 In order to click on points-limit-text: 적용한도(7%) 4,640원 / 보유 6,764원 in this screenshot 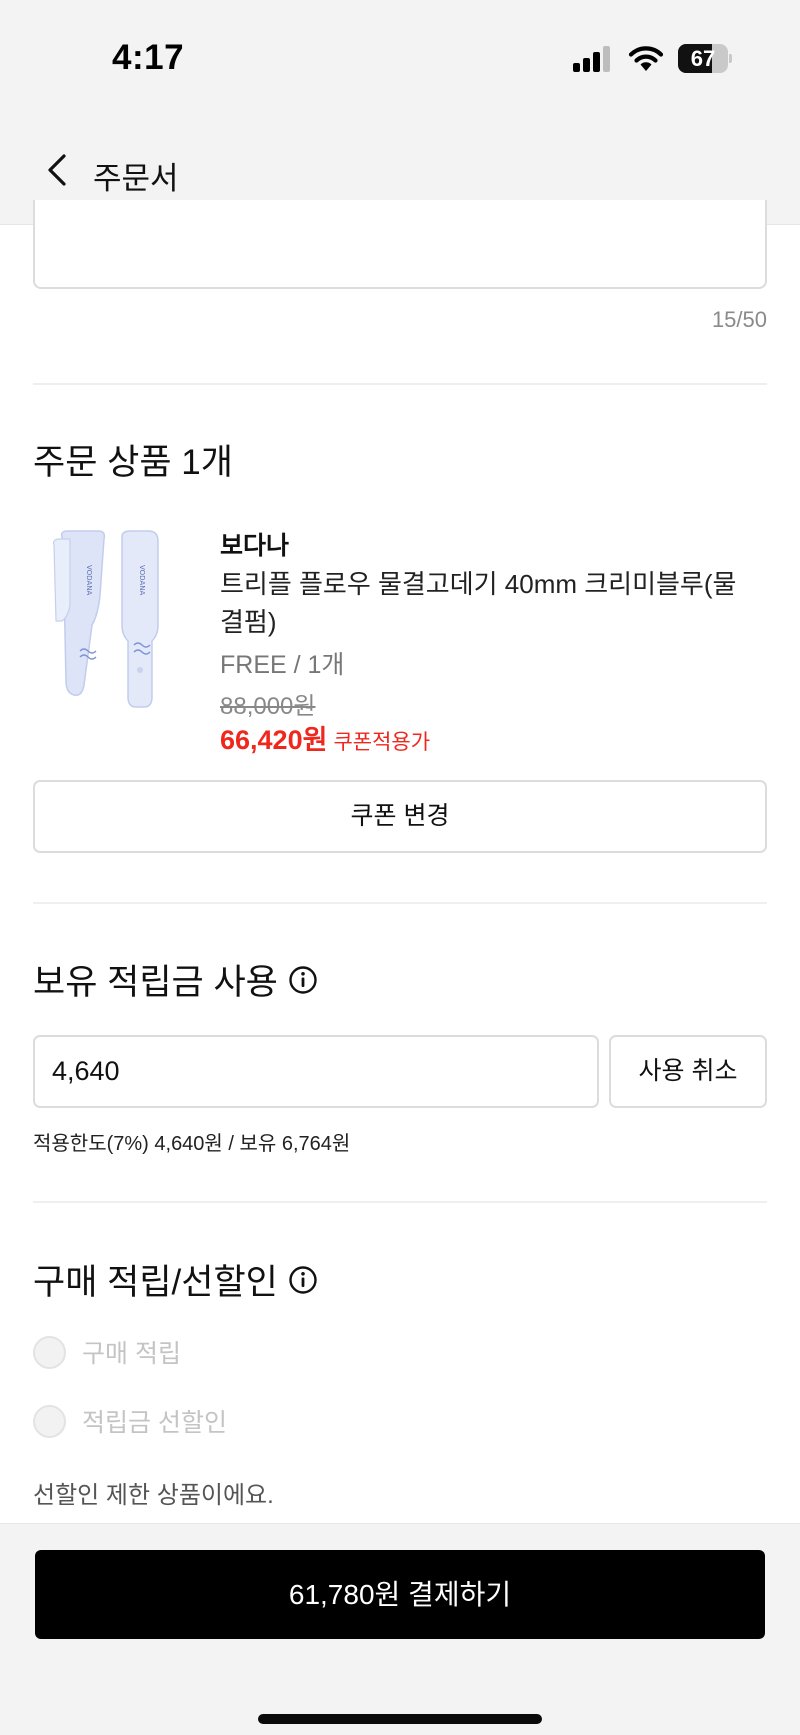, I will do `click(192, 1144)`.